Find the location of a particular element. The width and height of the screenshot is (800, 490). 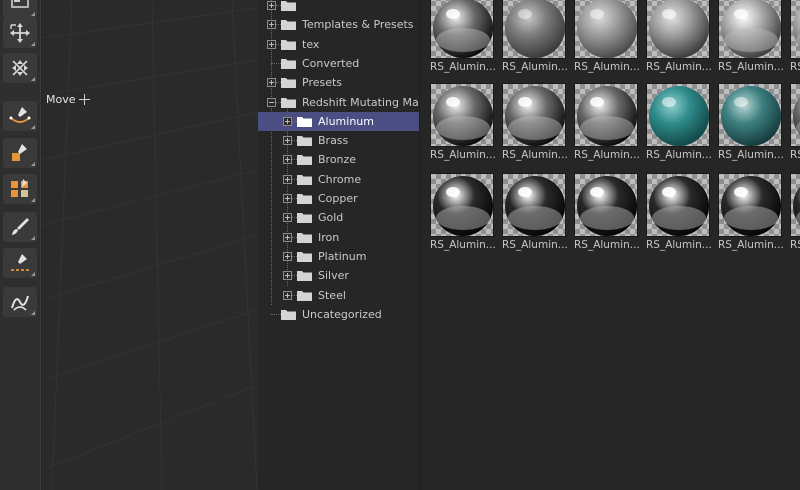

cubes-icon is located at coordinates (19, 188).